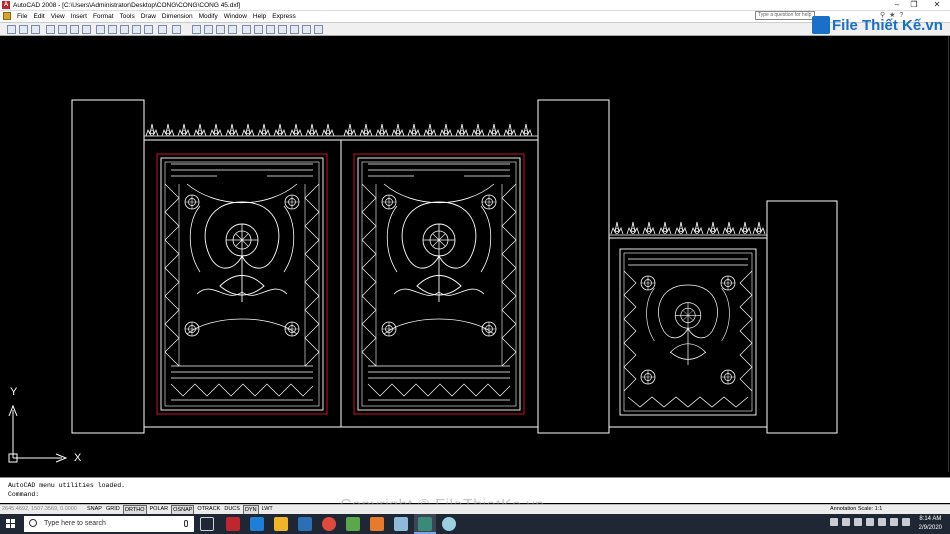 The width and height of the screenshot is (950, 534). What do you see at coordinates (22, 16) in the screenshot?
I see `menu-file: File` at bounding box center [22, 16].